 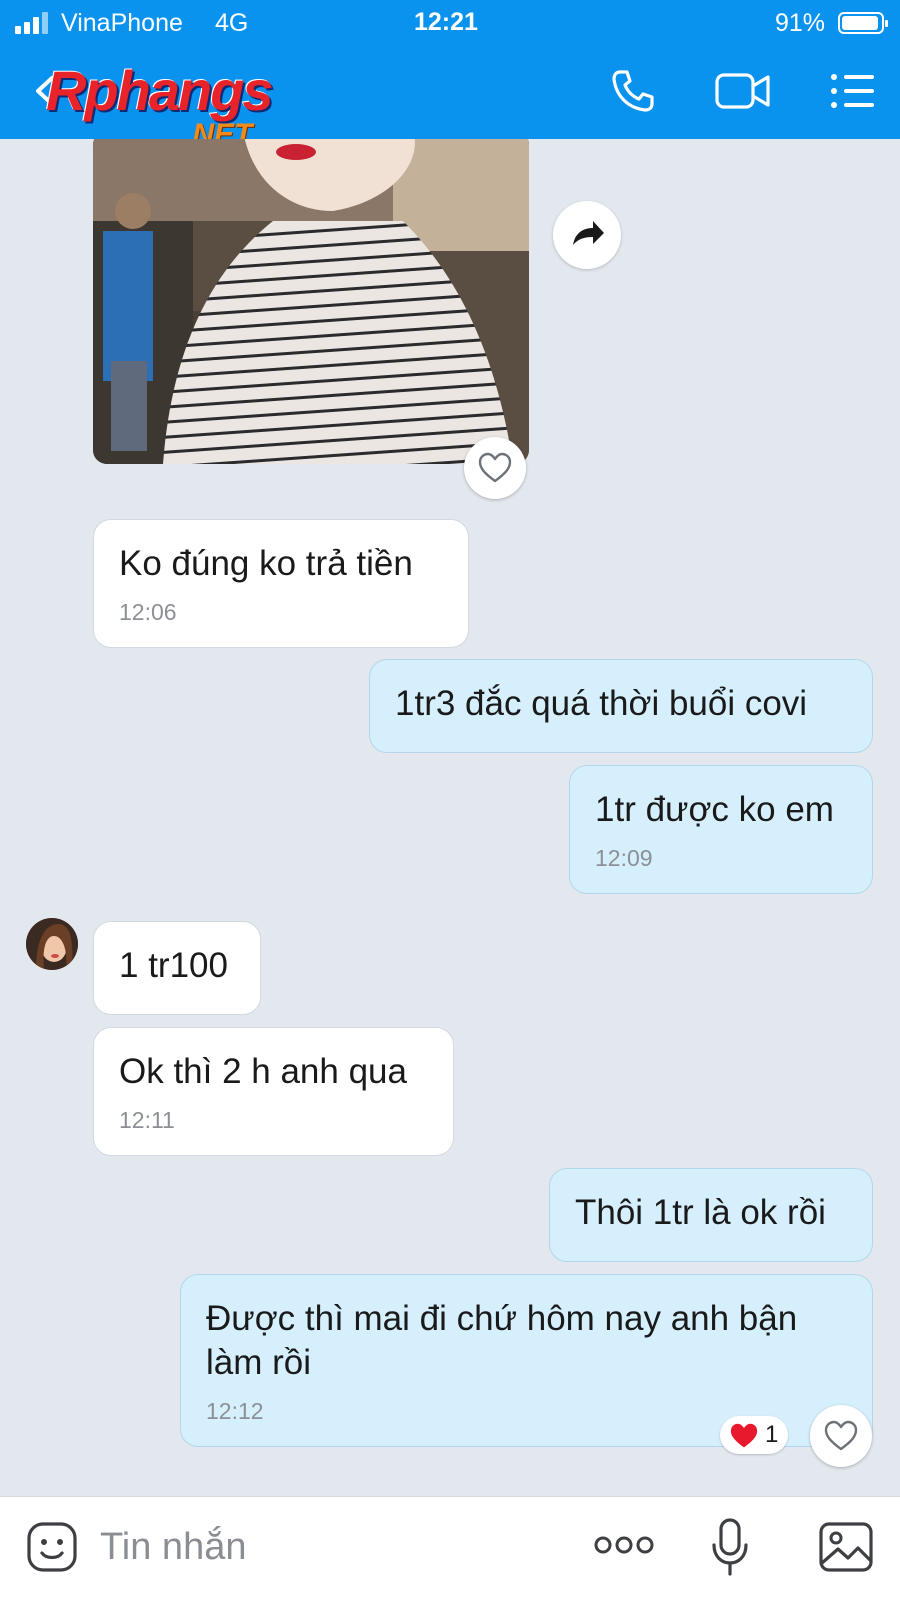 What do you see at coordinates (122, 23) in the screenshot?
I see `carrier-name: VinaPhone` at bounding box center [122, 23].